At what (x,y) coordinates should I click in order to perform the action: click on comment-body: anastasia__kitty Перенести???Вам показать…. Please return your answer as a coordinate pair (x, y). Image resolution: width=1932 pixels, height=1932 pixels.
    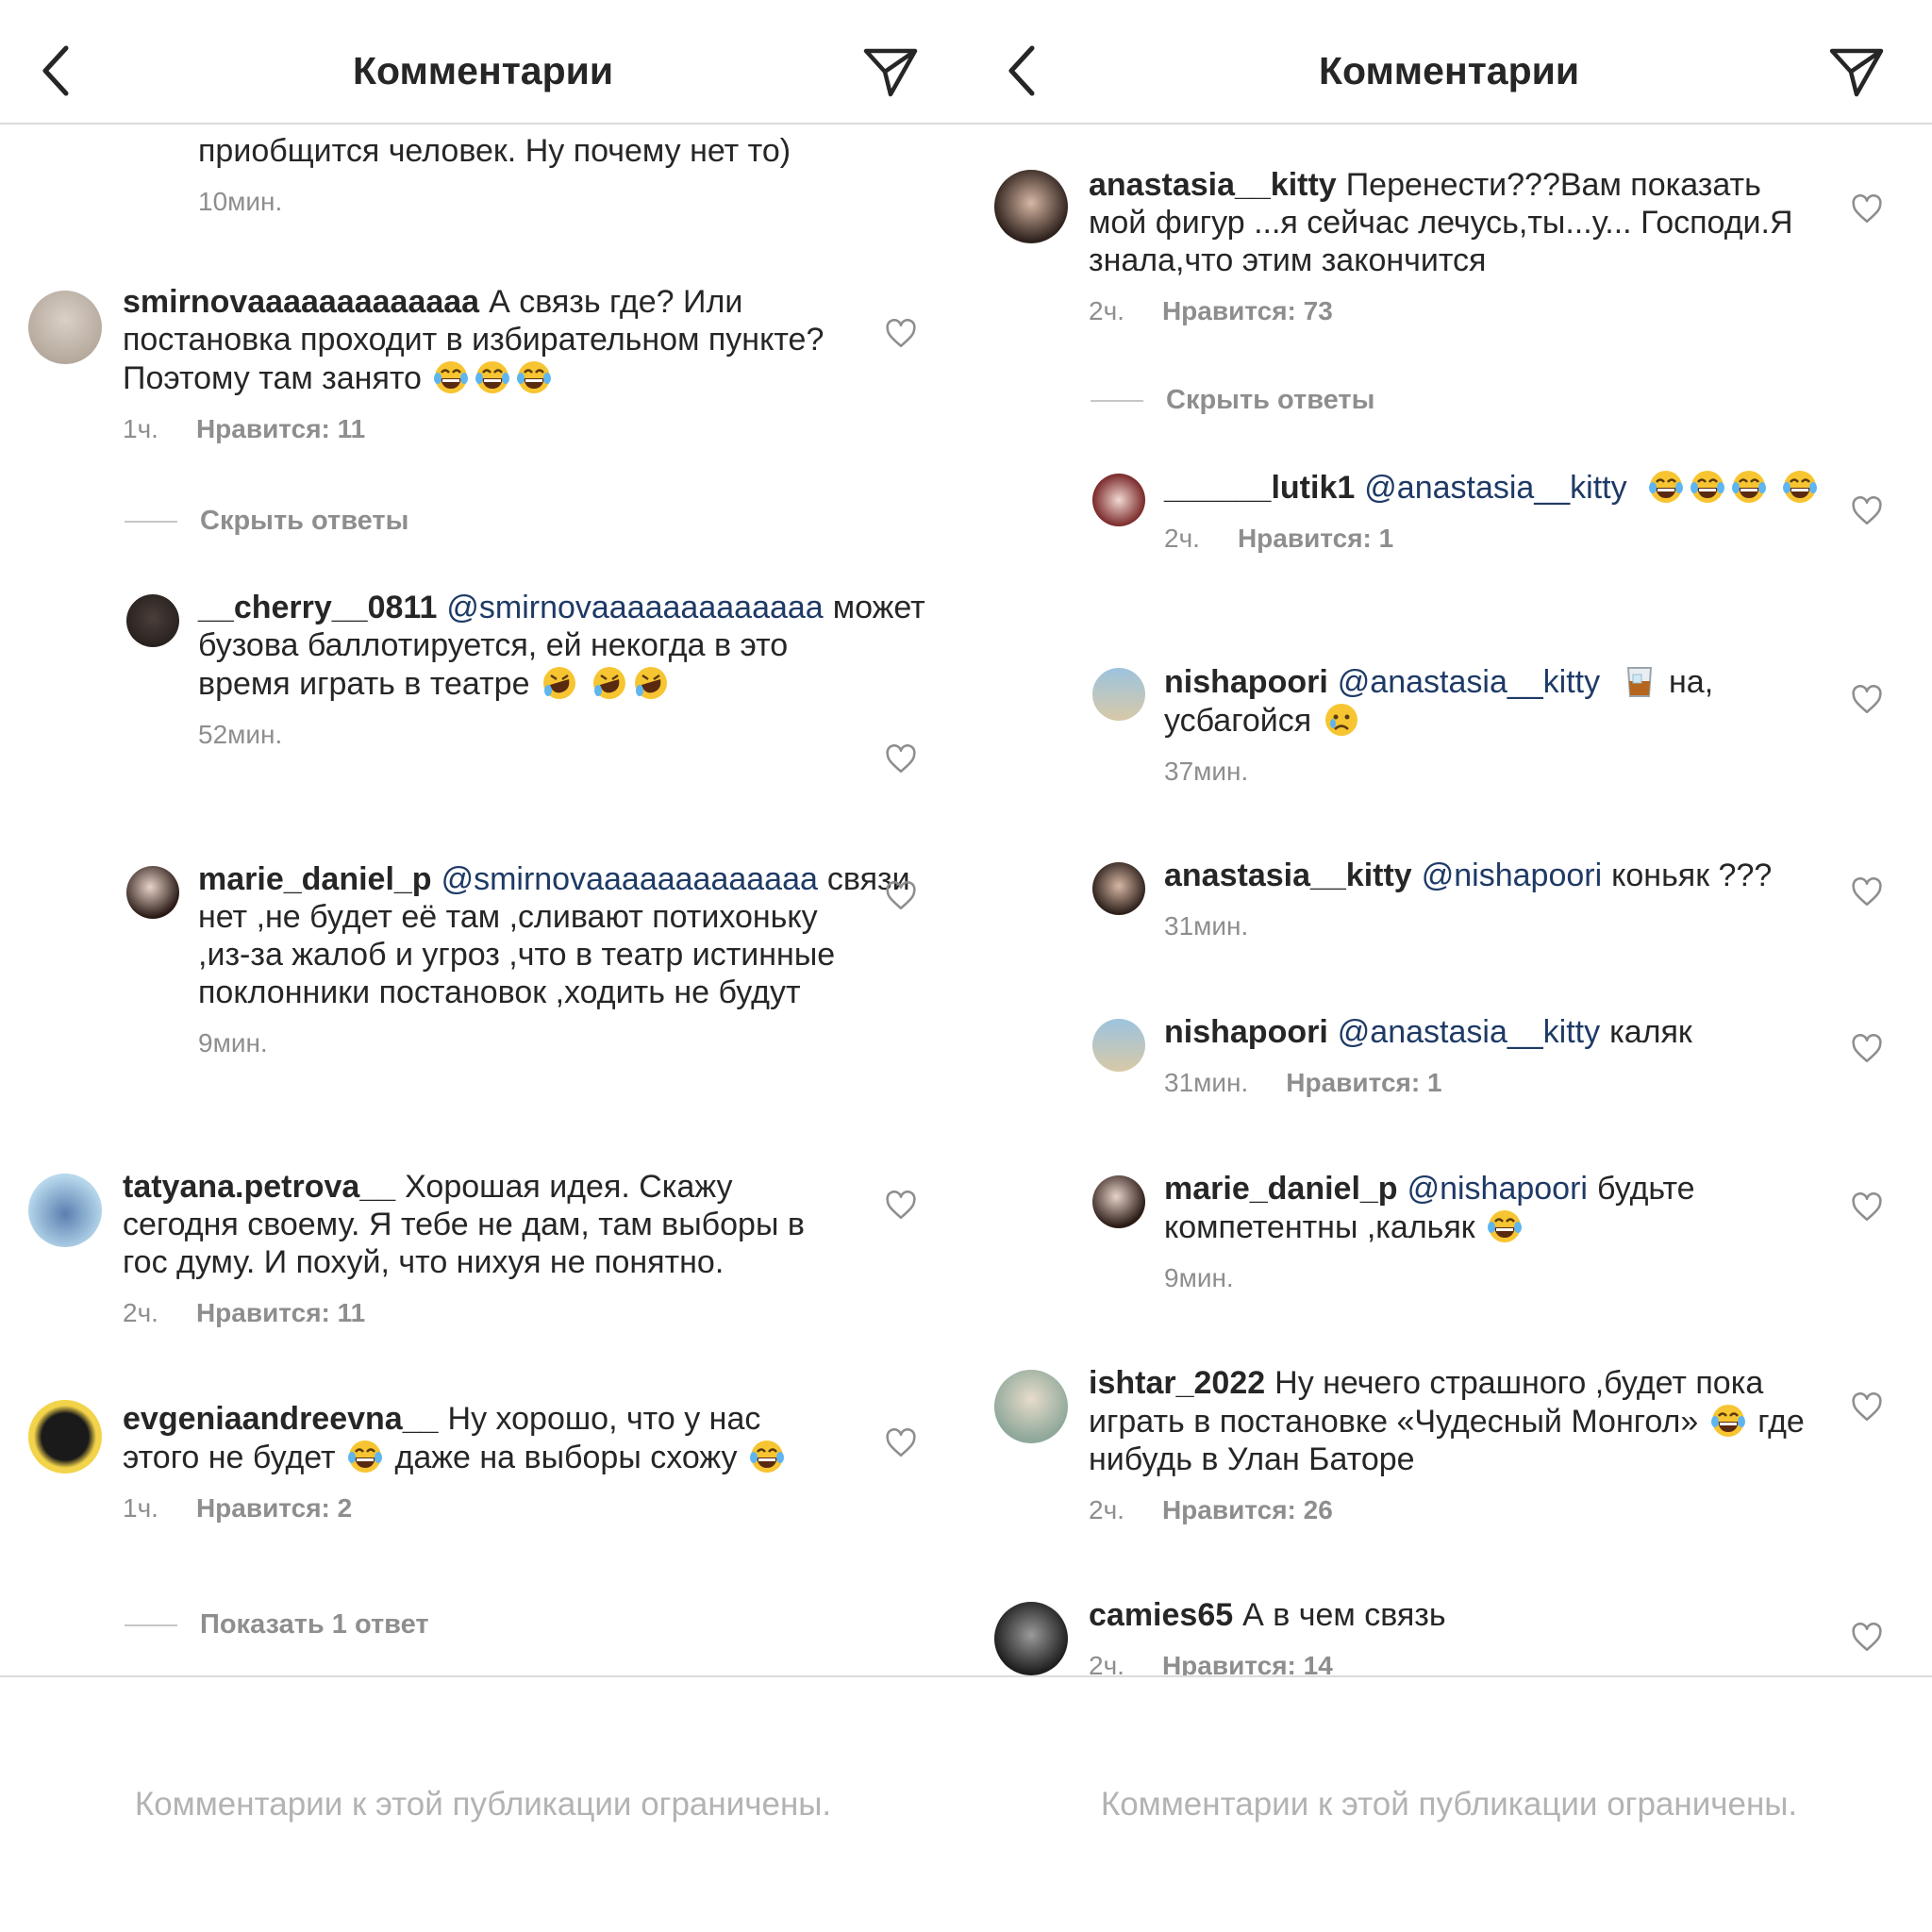
    Looking at the image, I should click on (1456, 223).